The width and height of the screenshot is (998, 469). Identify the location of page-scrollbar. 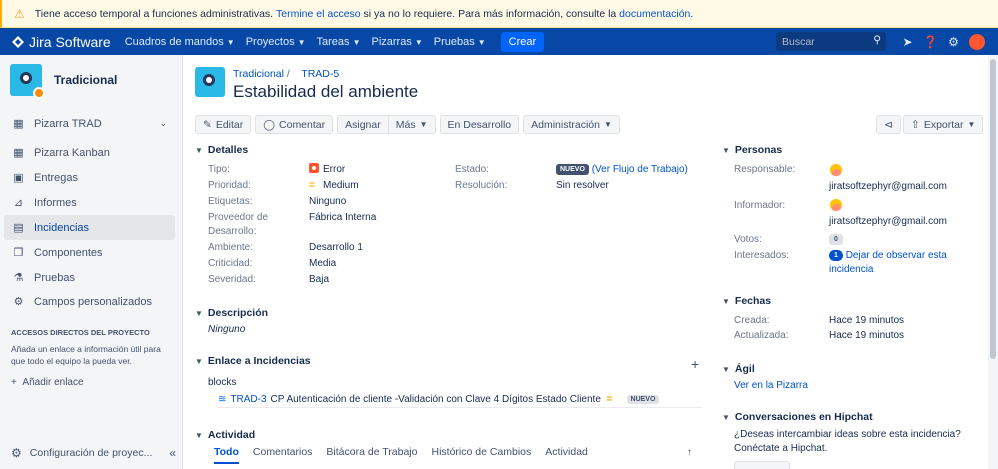
(993, 262).